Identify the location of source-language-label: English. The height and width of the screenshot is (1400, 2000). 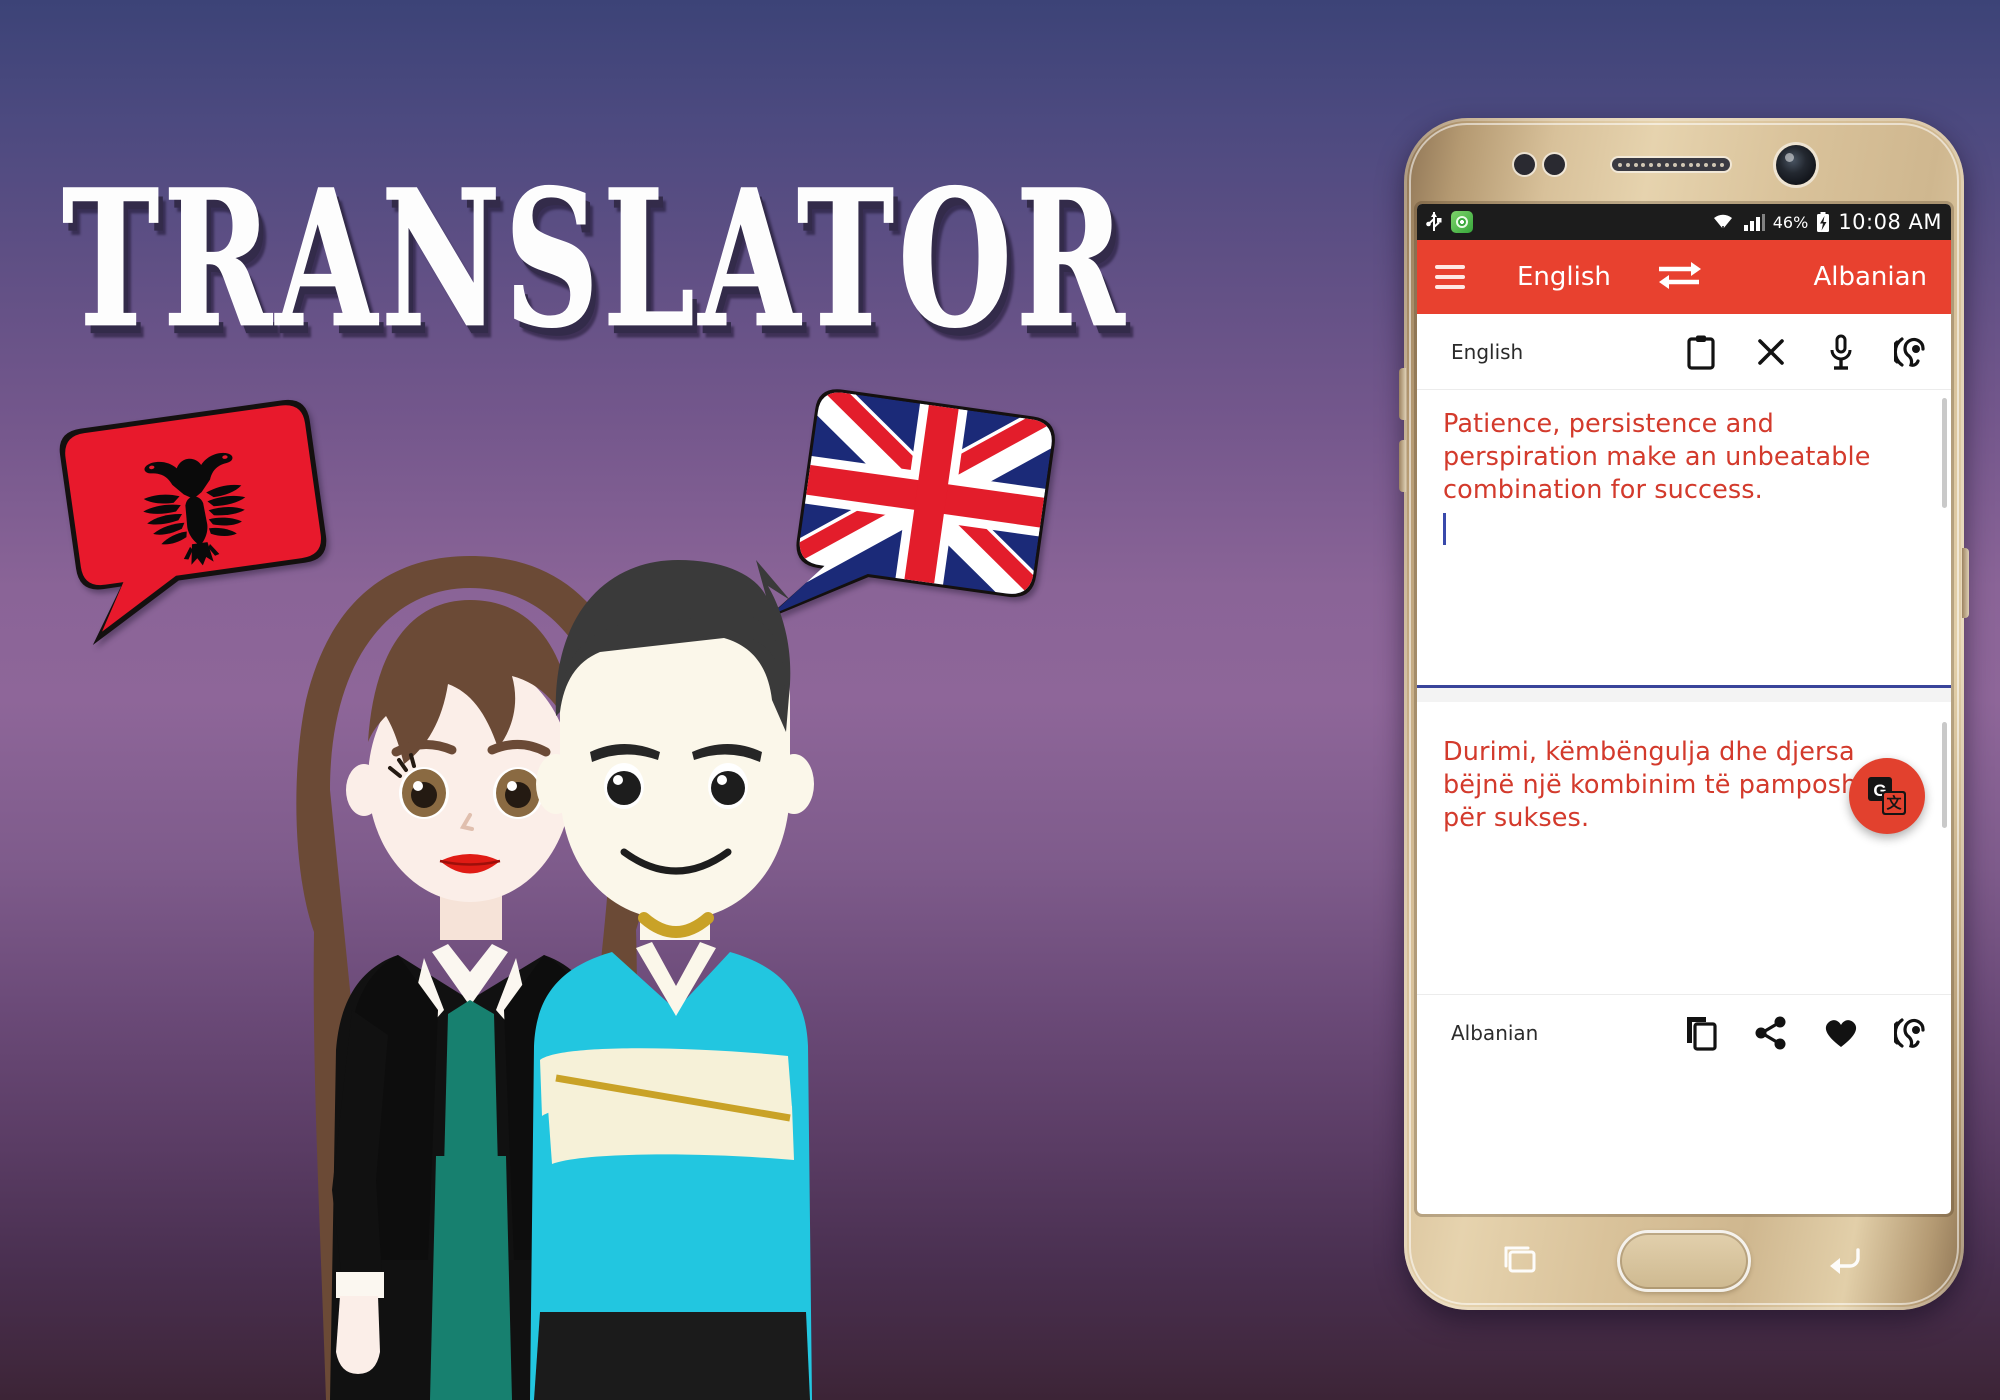
(1487, 351).